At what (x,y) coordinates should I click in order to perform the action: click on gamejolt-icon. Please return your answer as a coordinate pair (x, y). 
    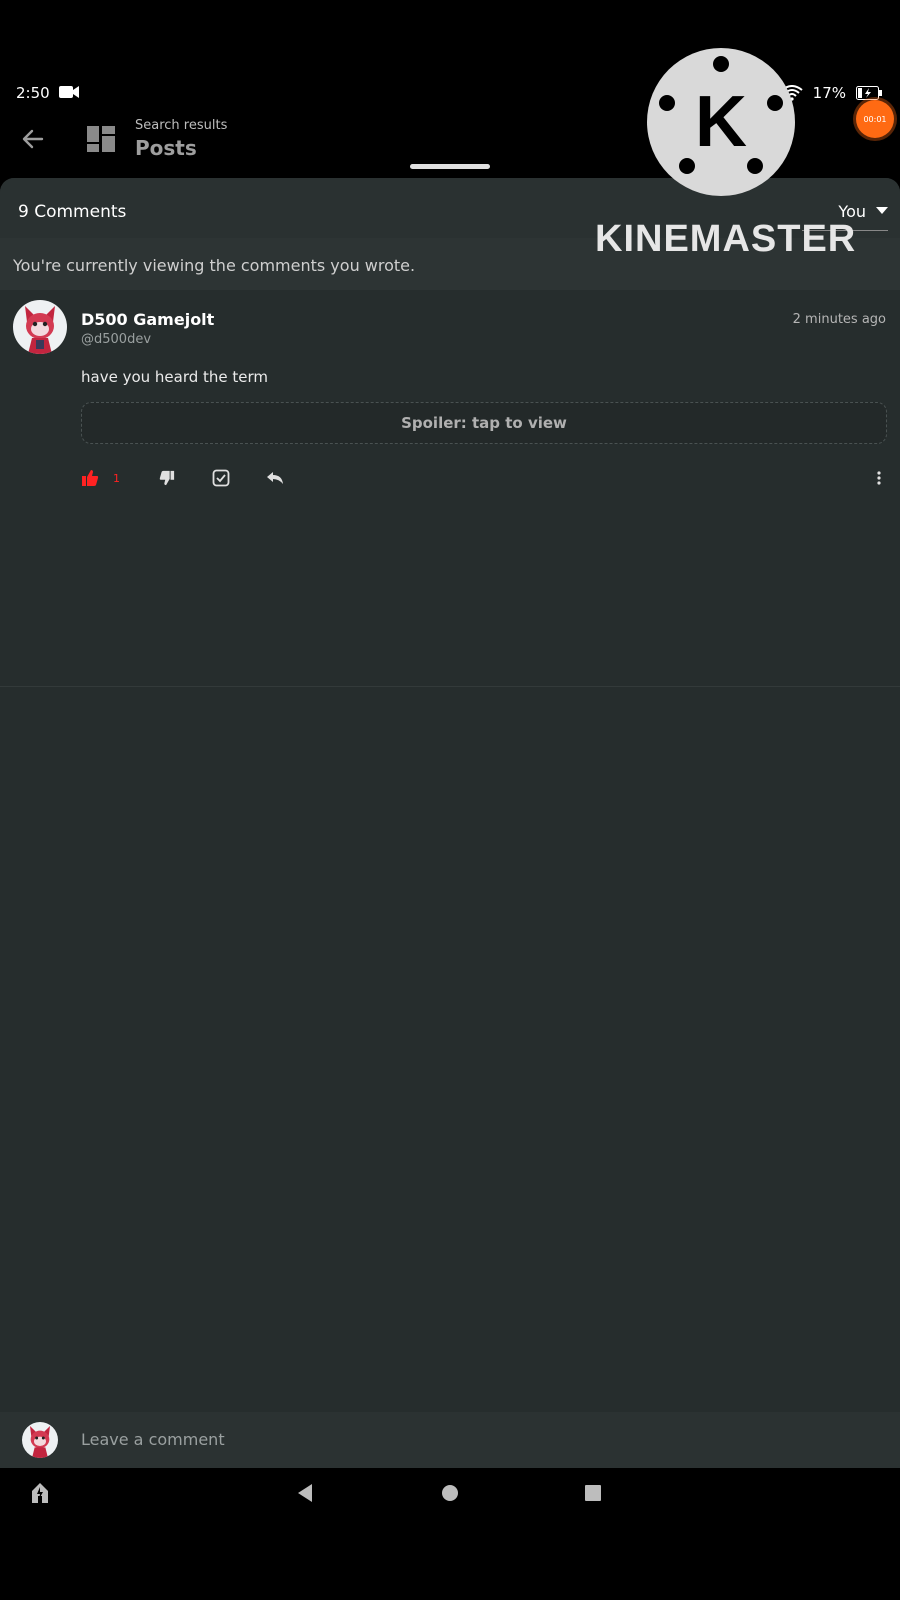
    Looking at the image, I should click on (40, 1493).